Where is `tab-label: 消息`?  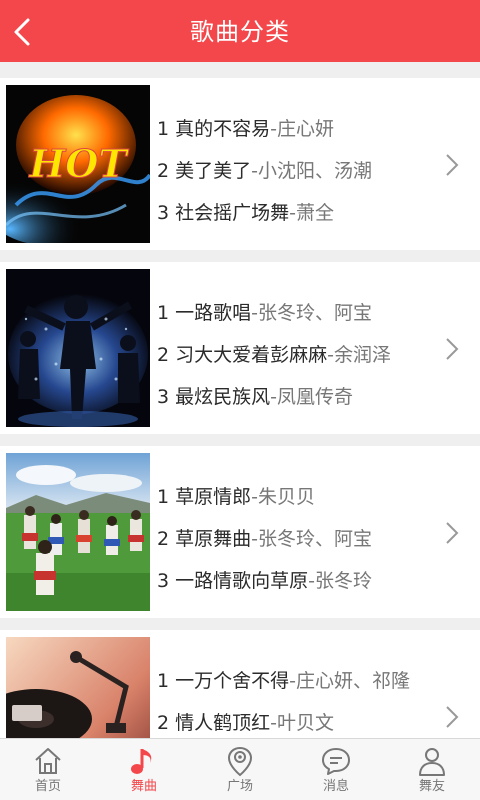 tab-label: 消息 is located at coordinates (335, 786).